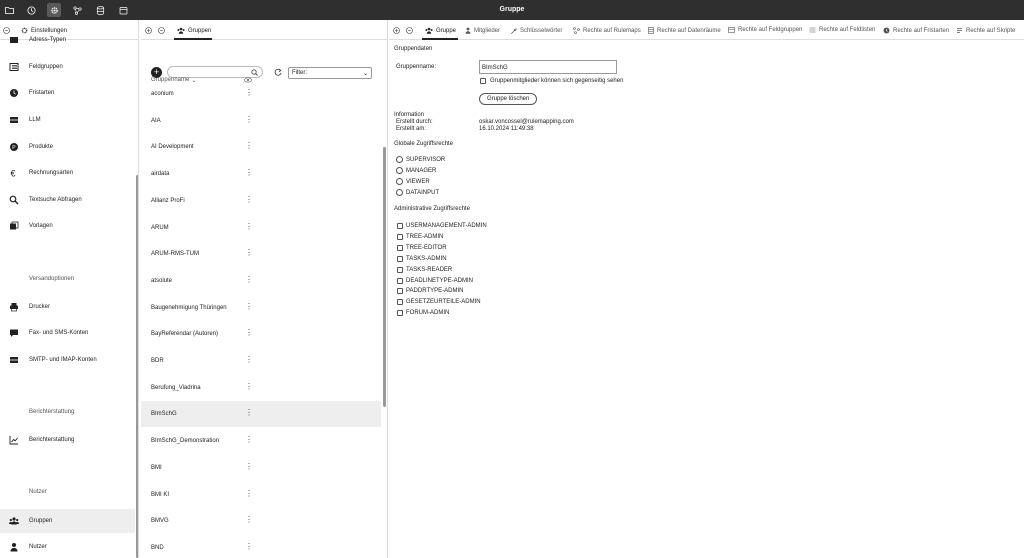 Image resolution: width=1024 pixels, height=558 pixels. What do you see at coordinates (765, 30) in the screenshot?
I see `tab-rechte-feldgruppen: Rechte auf Feldgruppen` at bounding box center [765, 30].